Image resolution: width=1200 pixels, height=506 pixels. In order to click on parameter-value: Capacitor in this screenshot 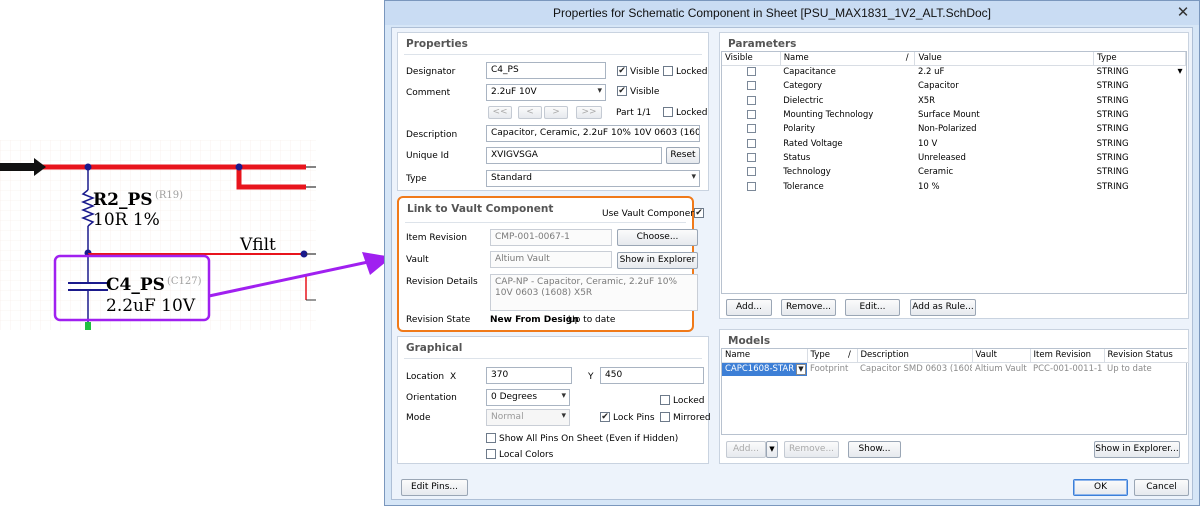, I will do `click(1004, 86)`.